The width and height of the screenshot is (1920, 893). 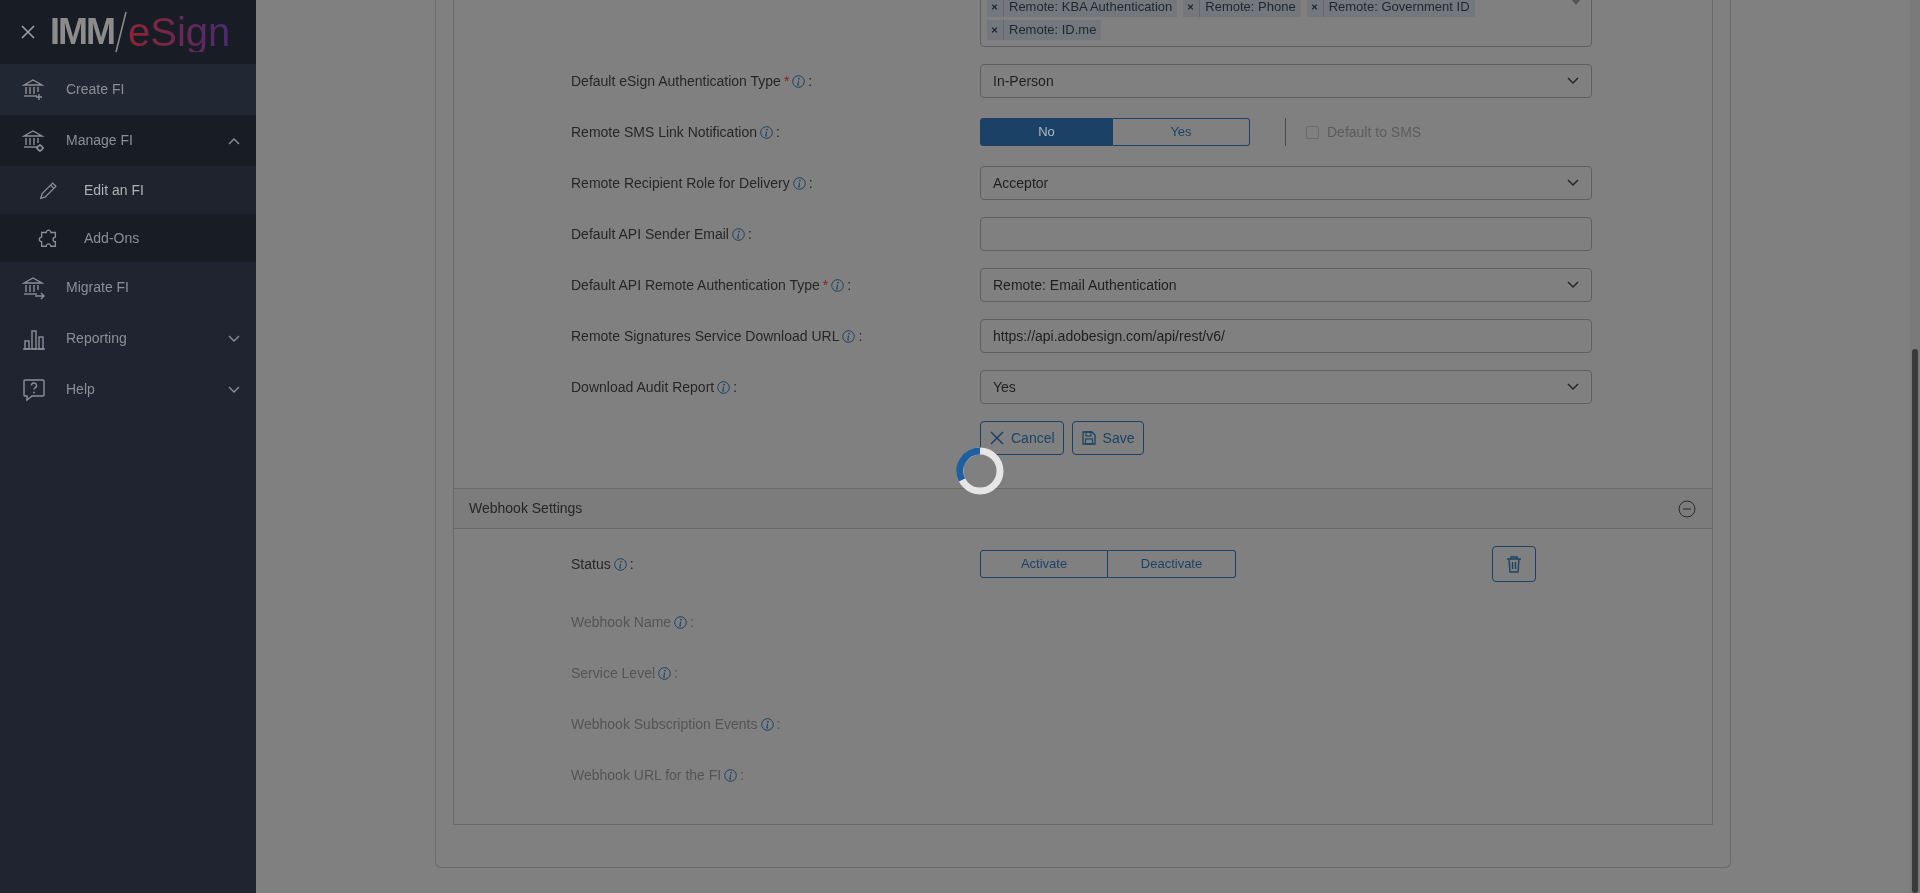 What do you see at coordinates (526, 508) in the screenshot?
I see `section-title: Webhook Settings` at bounding box center [526, 508].